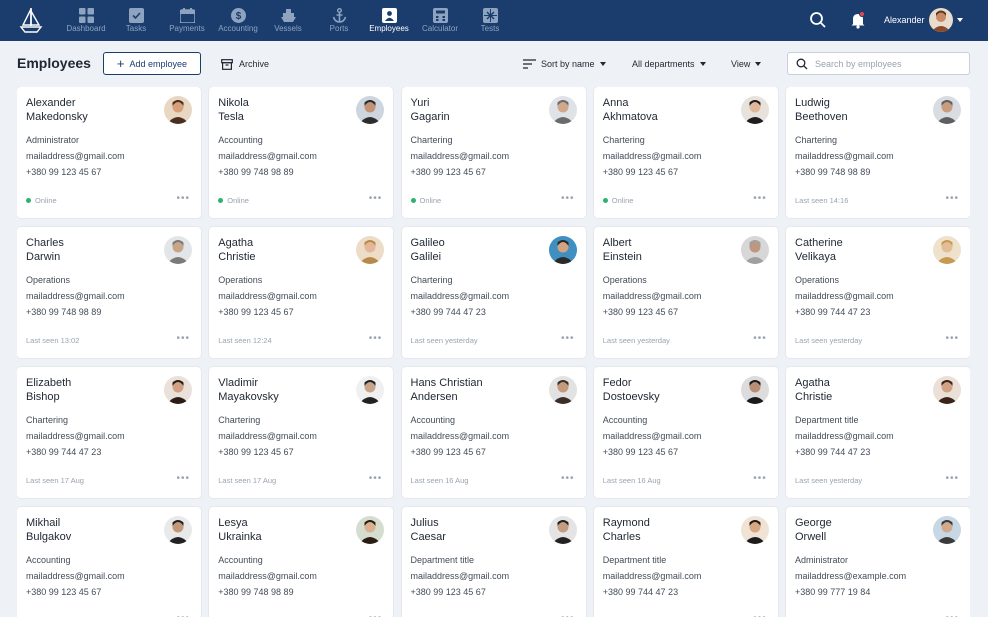  Describe the element at coordinates (476, 530) in the screenshot. I see `employee-name: Julius Caesar` at that location.